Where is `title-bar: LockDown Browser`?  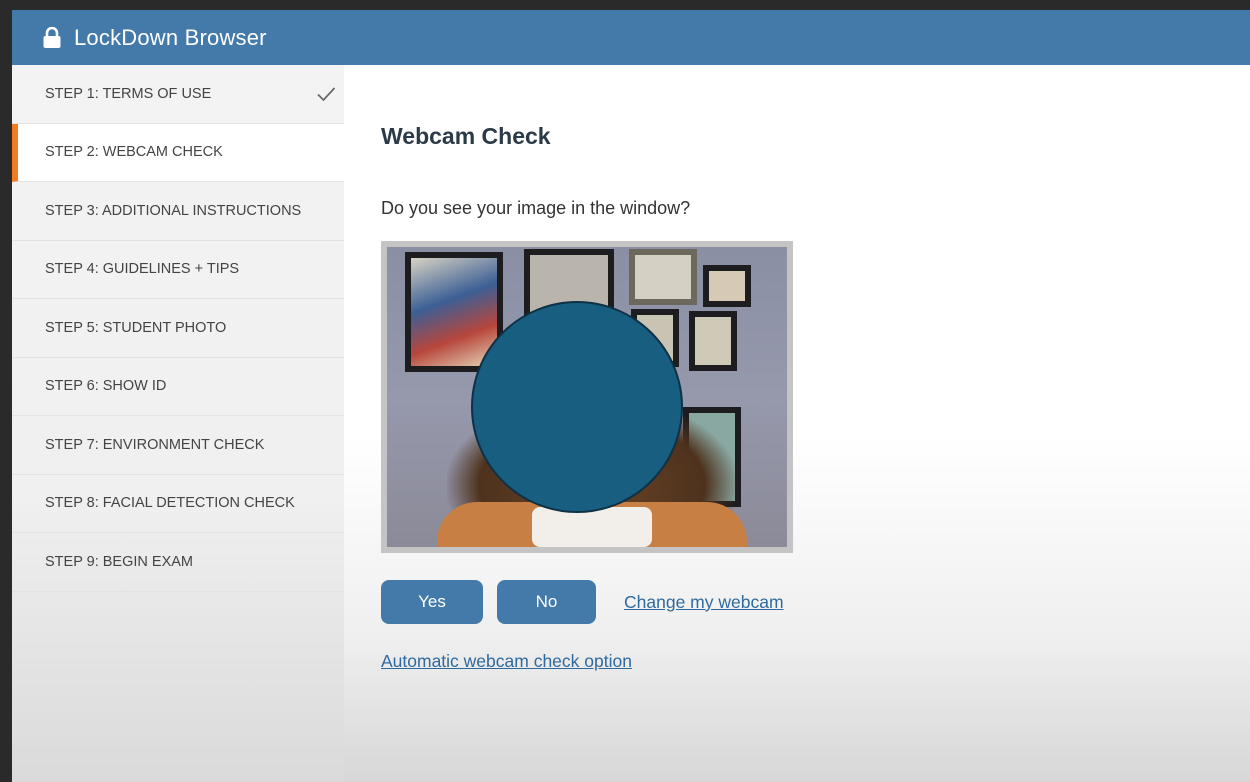
title-bar: LockDown Browser is located at coordinates (631, 37).